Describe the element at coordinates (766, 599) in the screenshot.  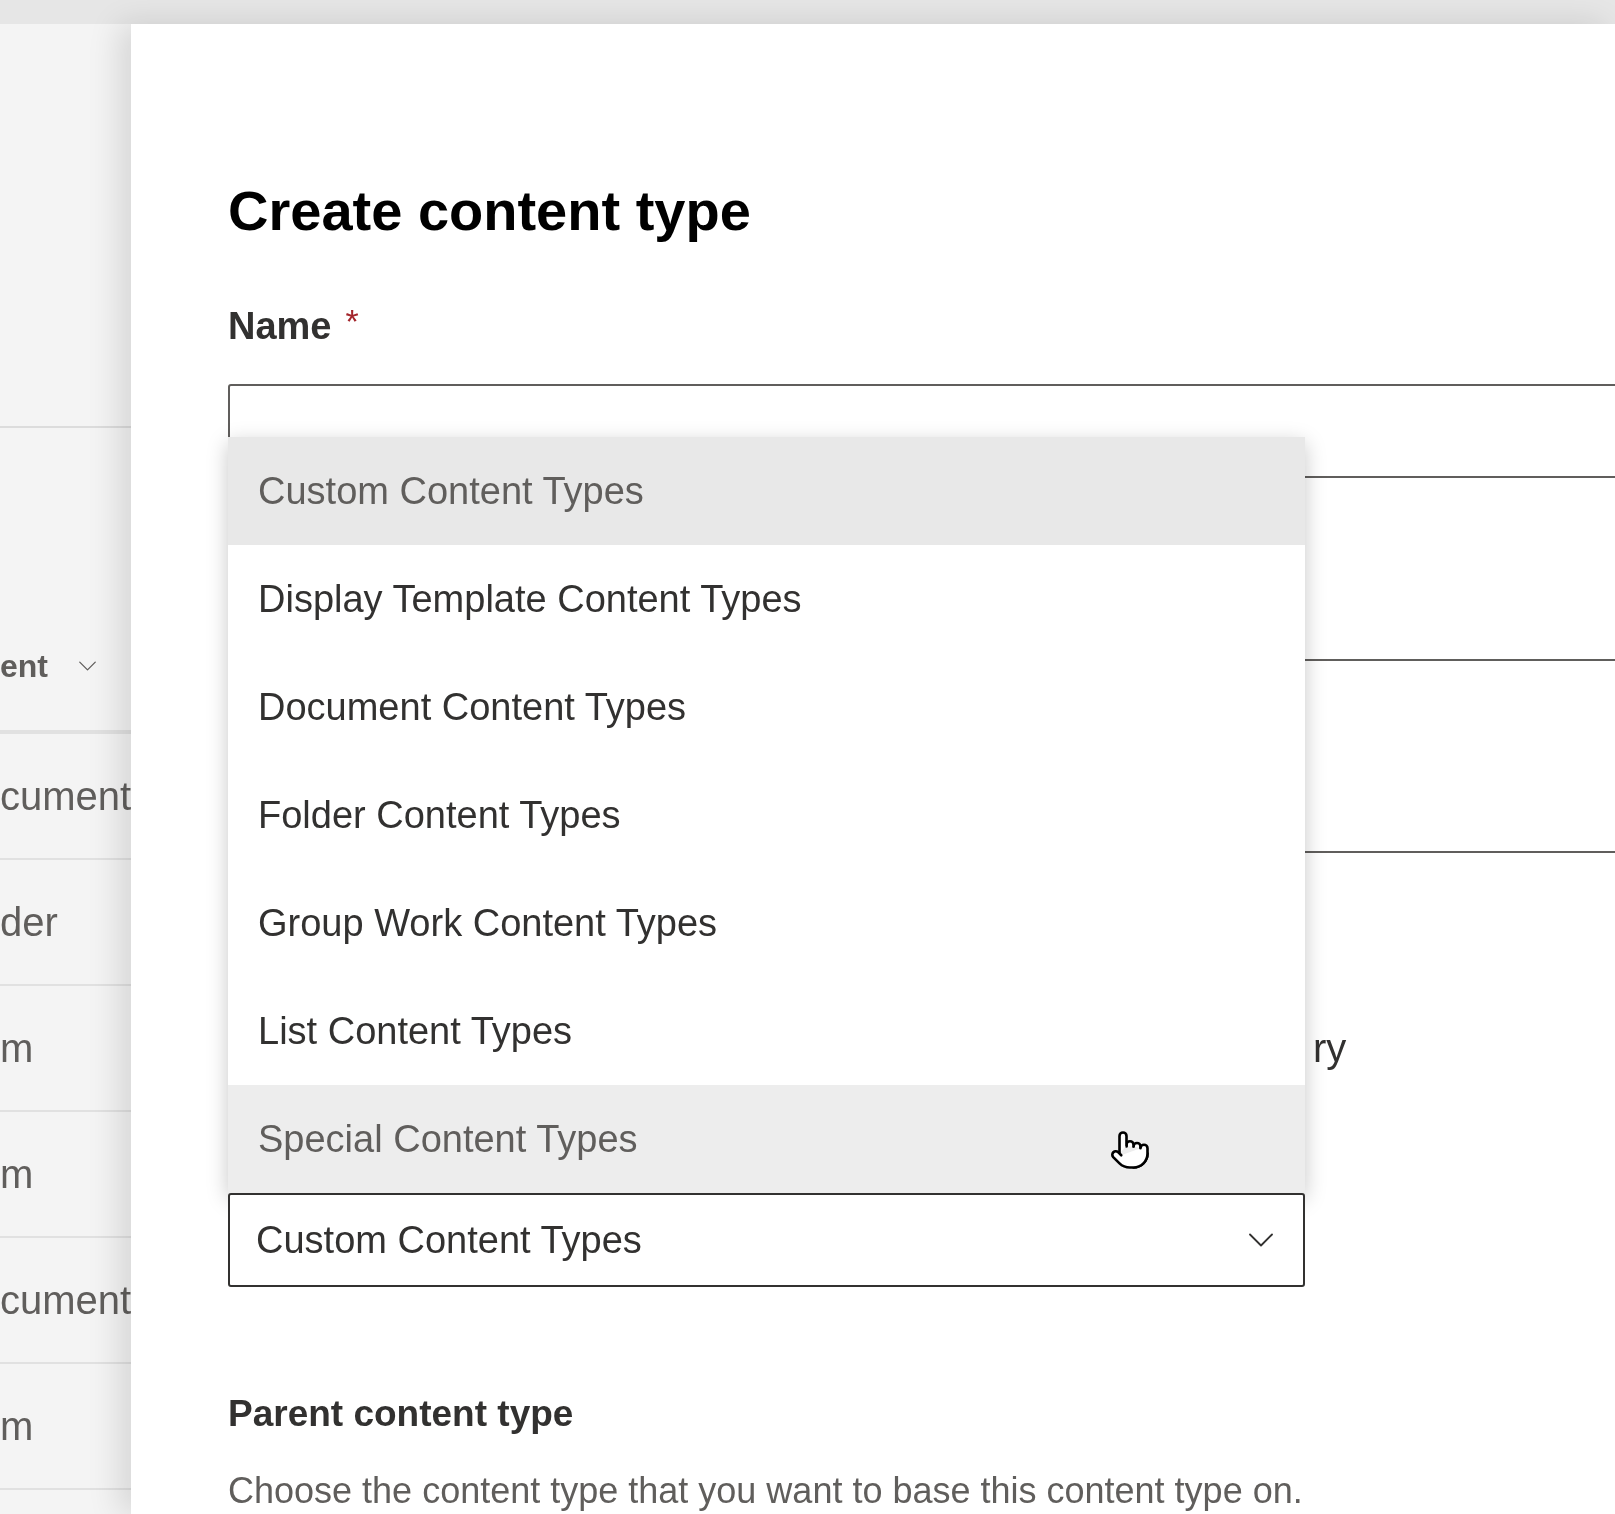
I see `dropdown-option: Display Template Content Types` at that location.